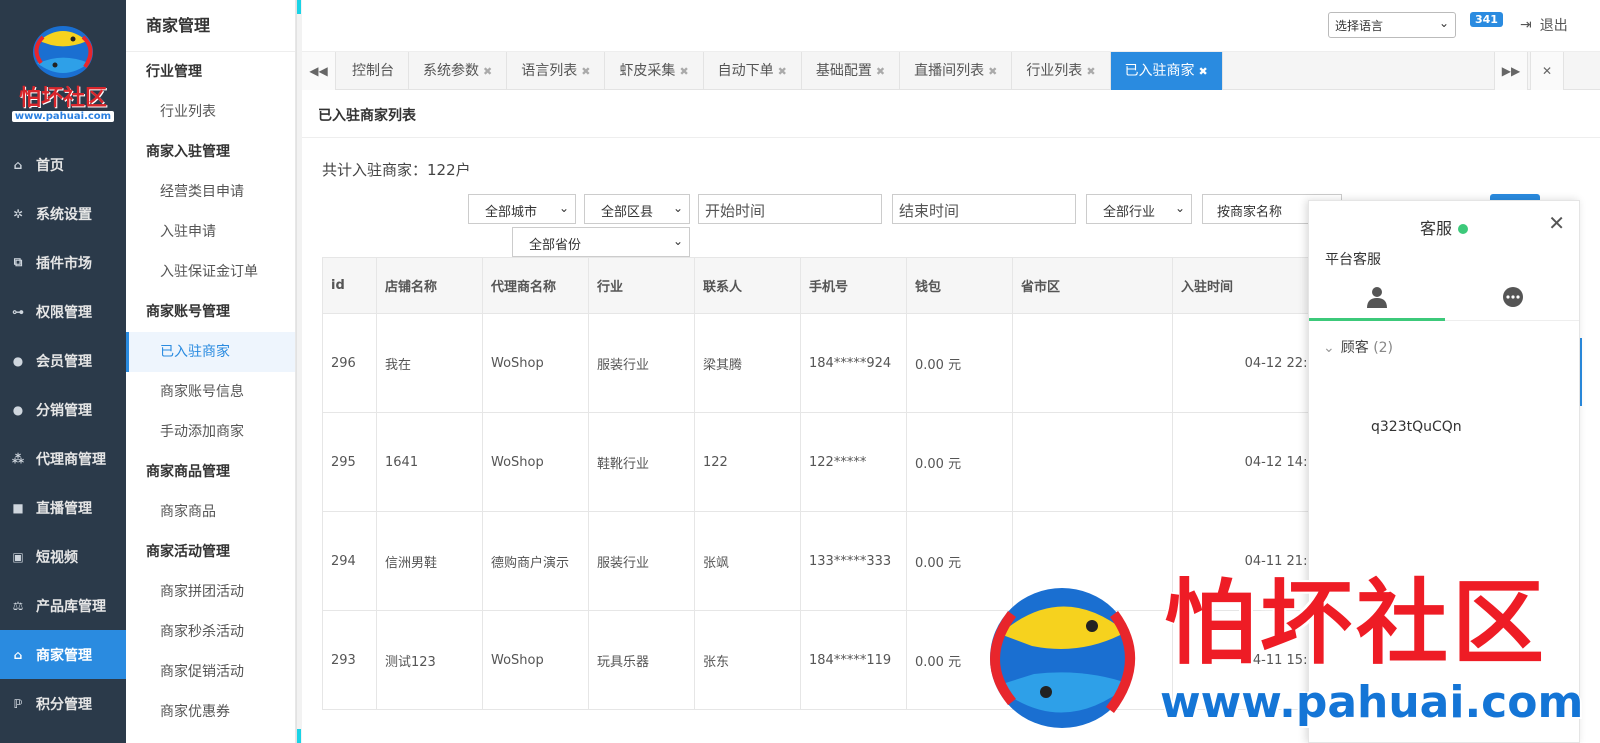 The width and height of the screenshot is (1600, 743). What do you see at coordinates (63, 556) in the screenshot?
I see `nav-item-8: ▣ 短视频` at bounding box center [63, 556].